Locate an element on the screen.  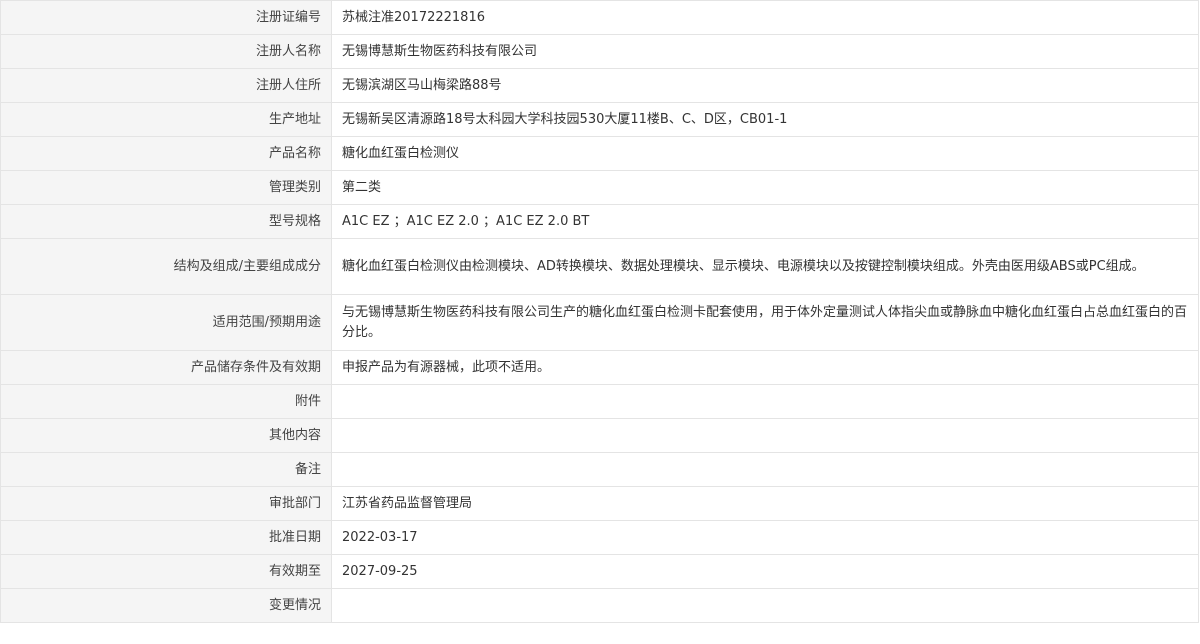
value-production-address: 无锡新吴区清源路18号太科园大学科技园530大厦11楼B、C、D区，CB01-1 is located at coordinates (765, 119).